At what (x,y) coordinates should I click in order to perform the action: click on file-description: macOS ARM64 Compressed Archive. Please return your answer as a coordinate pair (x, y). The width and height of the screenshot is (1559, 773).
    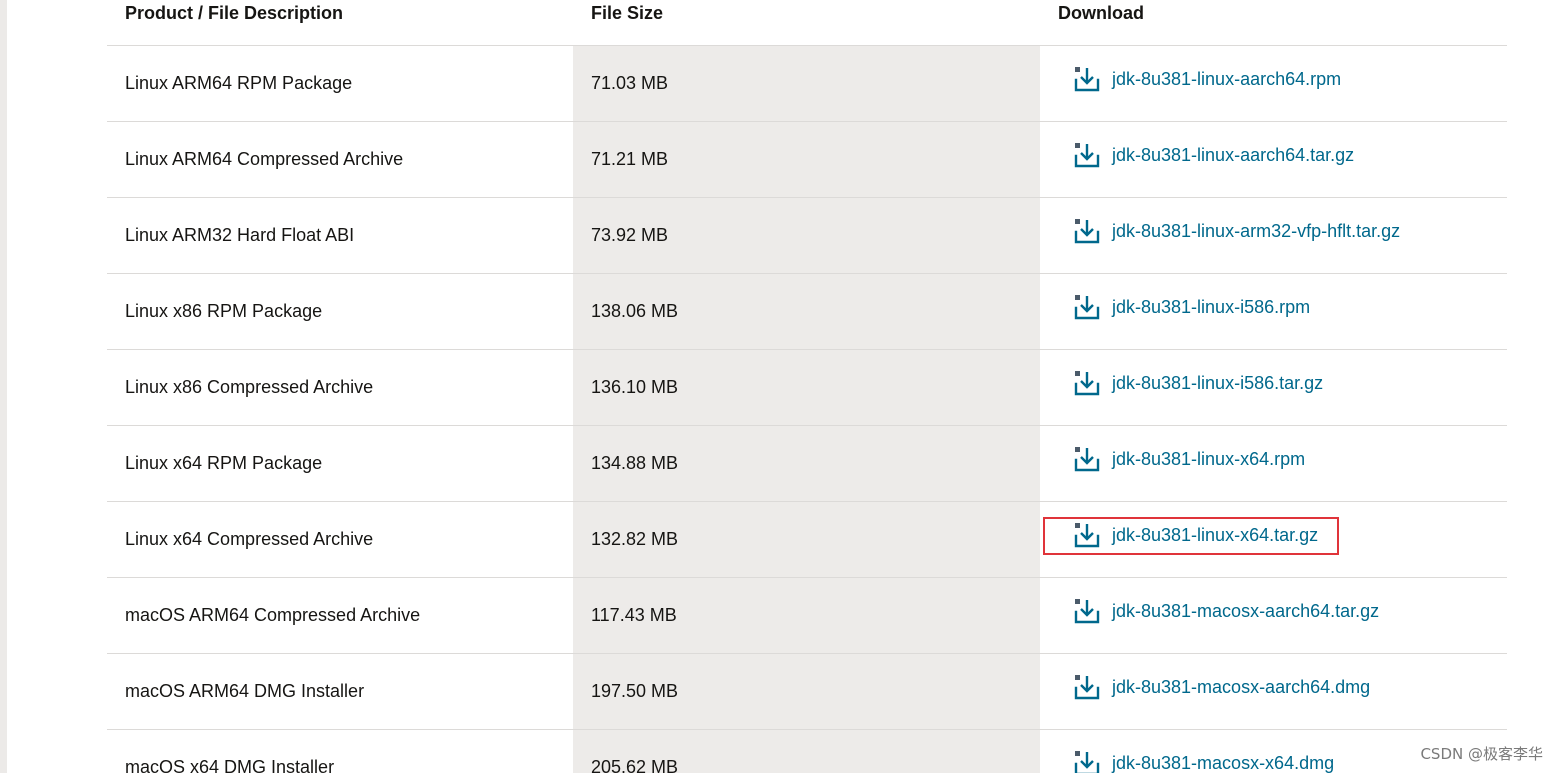
    Looking at the image, I should click on (340, 615).